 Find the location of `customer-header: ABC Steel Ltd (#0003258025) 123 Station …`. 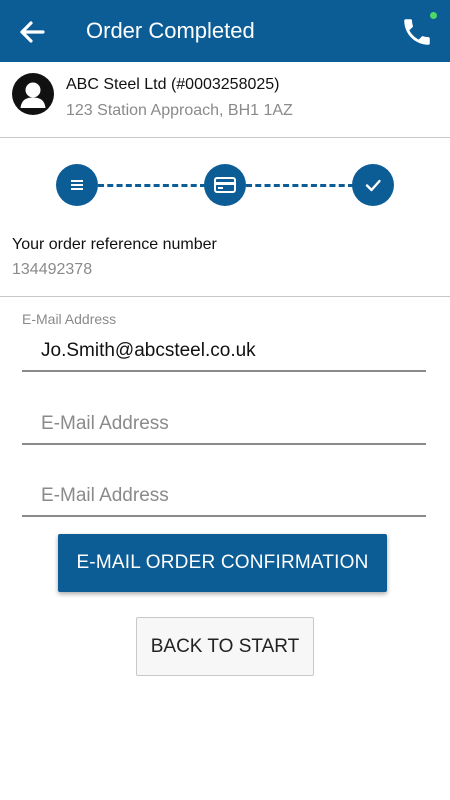

customer-header: ABC Steel Ltd (#0003258025) 123 Station … is located at coordinates (225, 100).